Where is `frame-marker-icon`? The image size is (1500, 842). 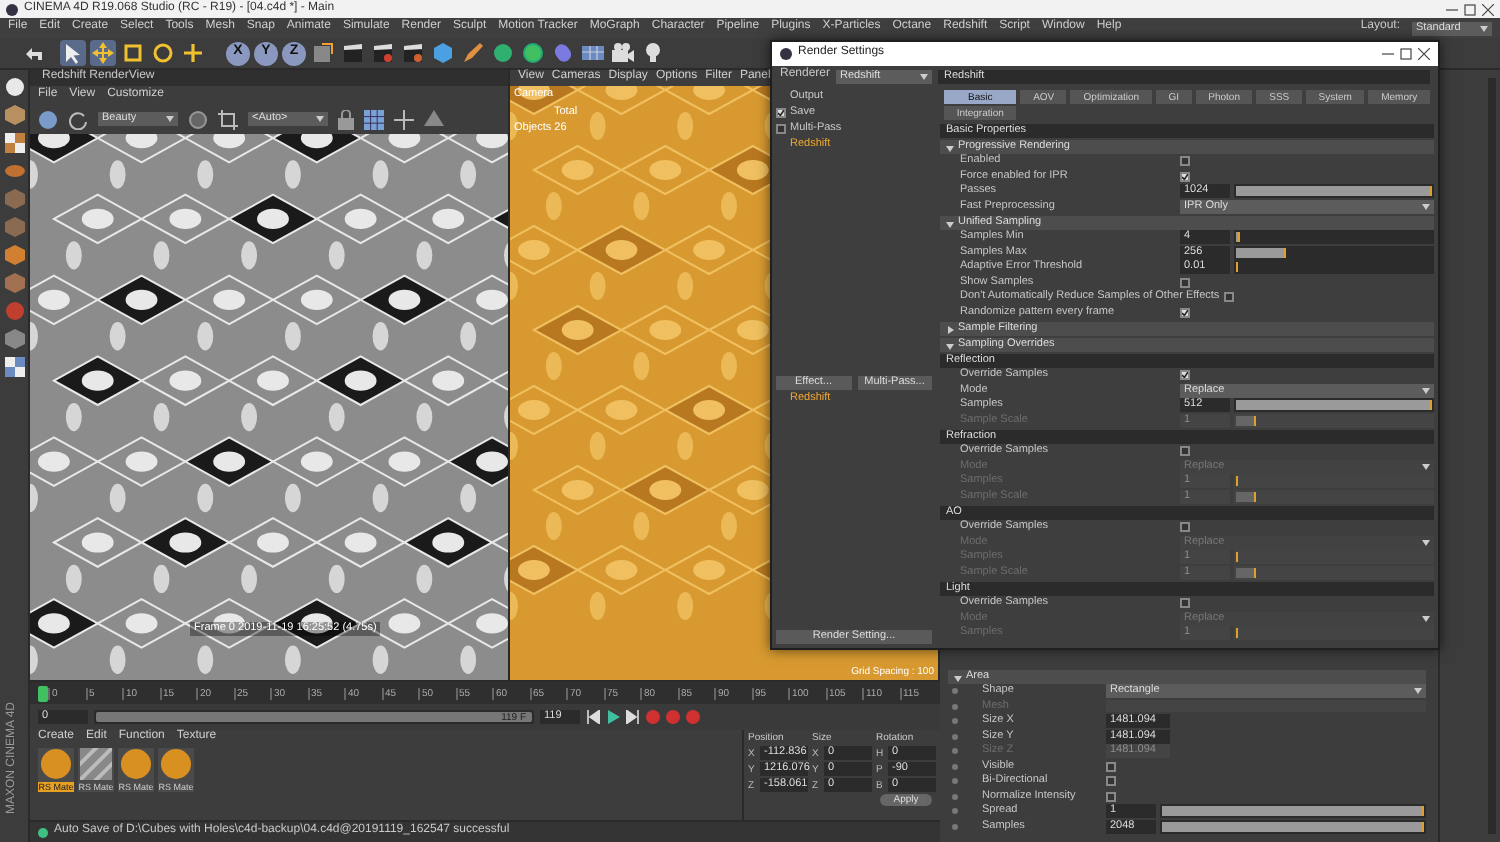 frame-marker-icon is located at coordinates (43, 693).